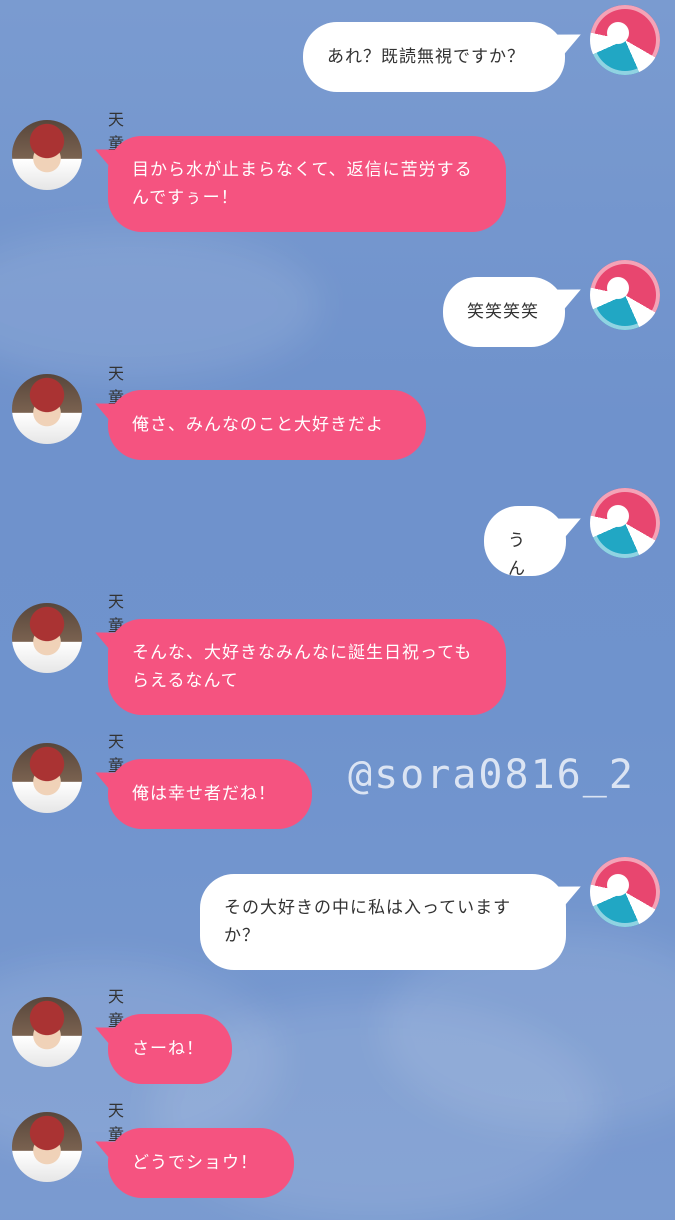 Image resolution: width=675 pixels, height=1220 pixels. I want to click on their-message-bubble: 目から水が止まらなくて、返信に苦労するんですぅー！, so click(307, 184).